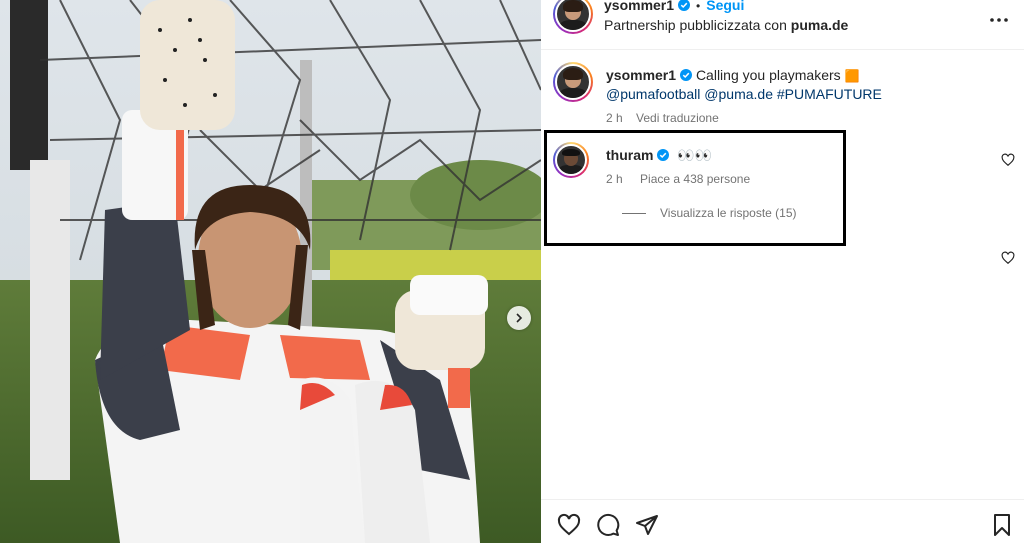 The image size is (1024, 543). What do you see at coordinates (782, 521) in the screenshot?
I see `post-action-bar` at bounding box center [782, 521].